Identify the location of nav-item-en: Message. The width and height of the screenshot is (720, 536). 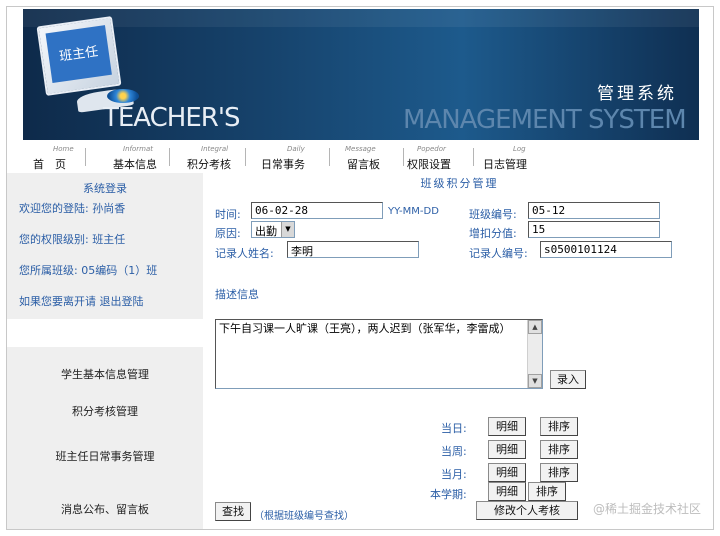
(360, 149).